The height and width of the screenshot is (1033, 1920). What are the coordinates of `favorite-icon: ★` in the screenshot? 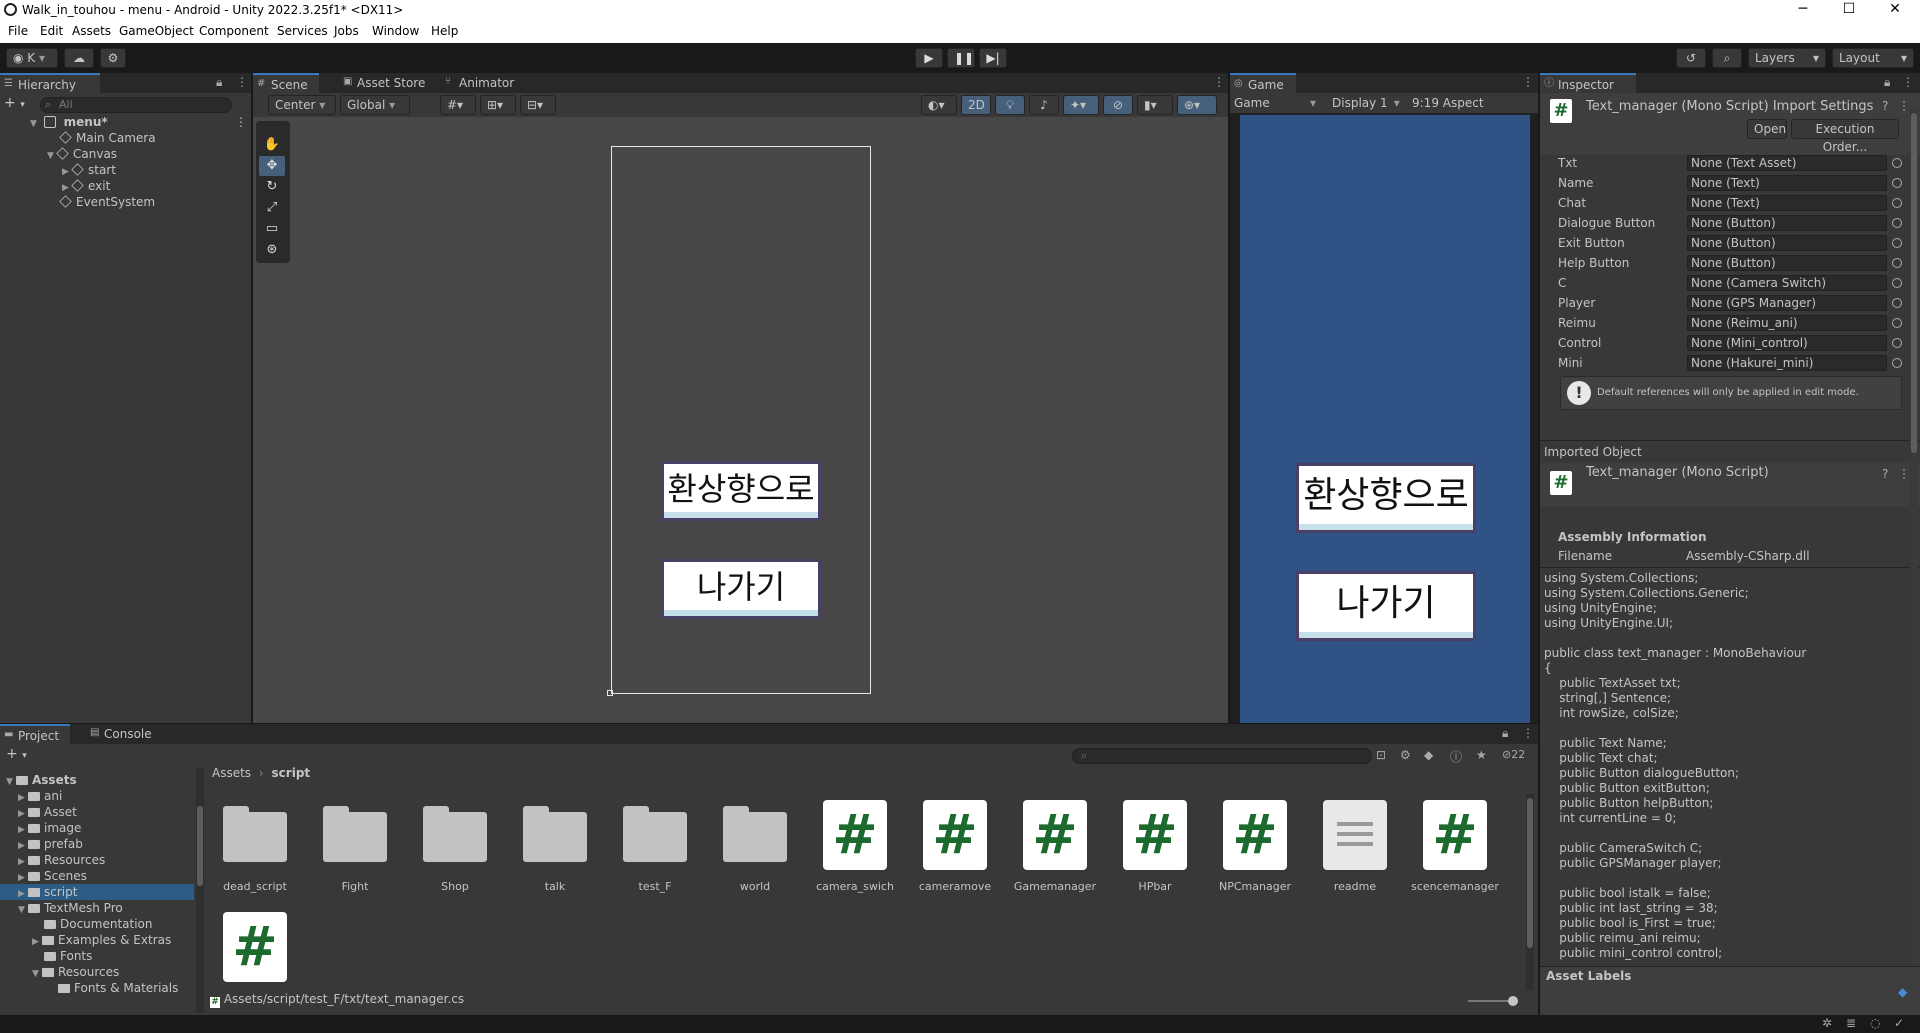 It's located at (1481, 755).